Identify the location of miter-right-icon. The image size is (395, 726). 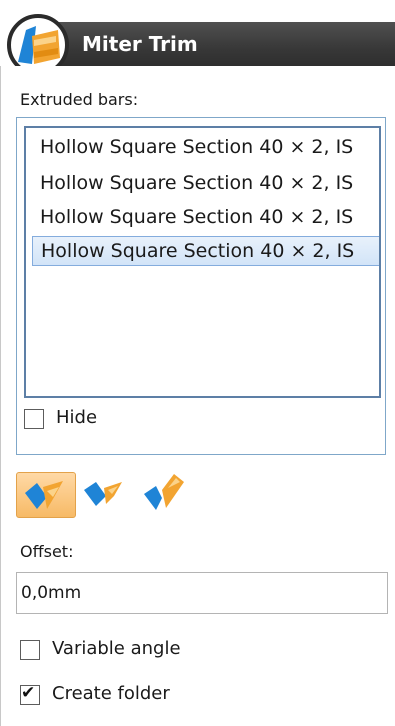
(164, 492).